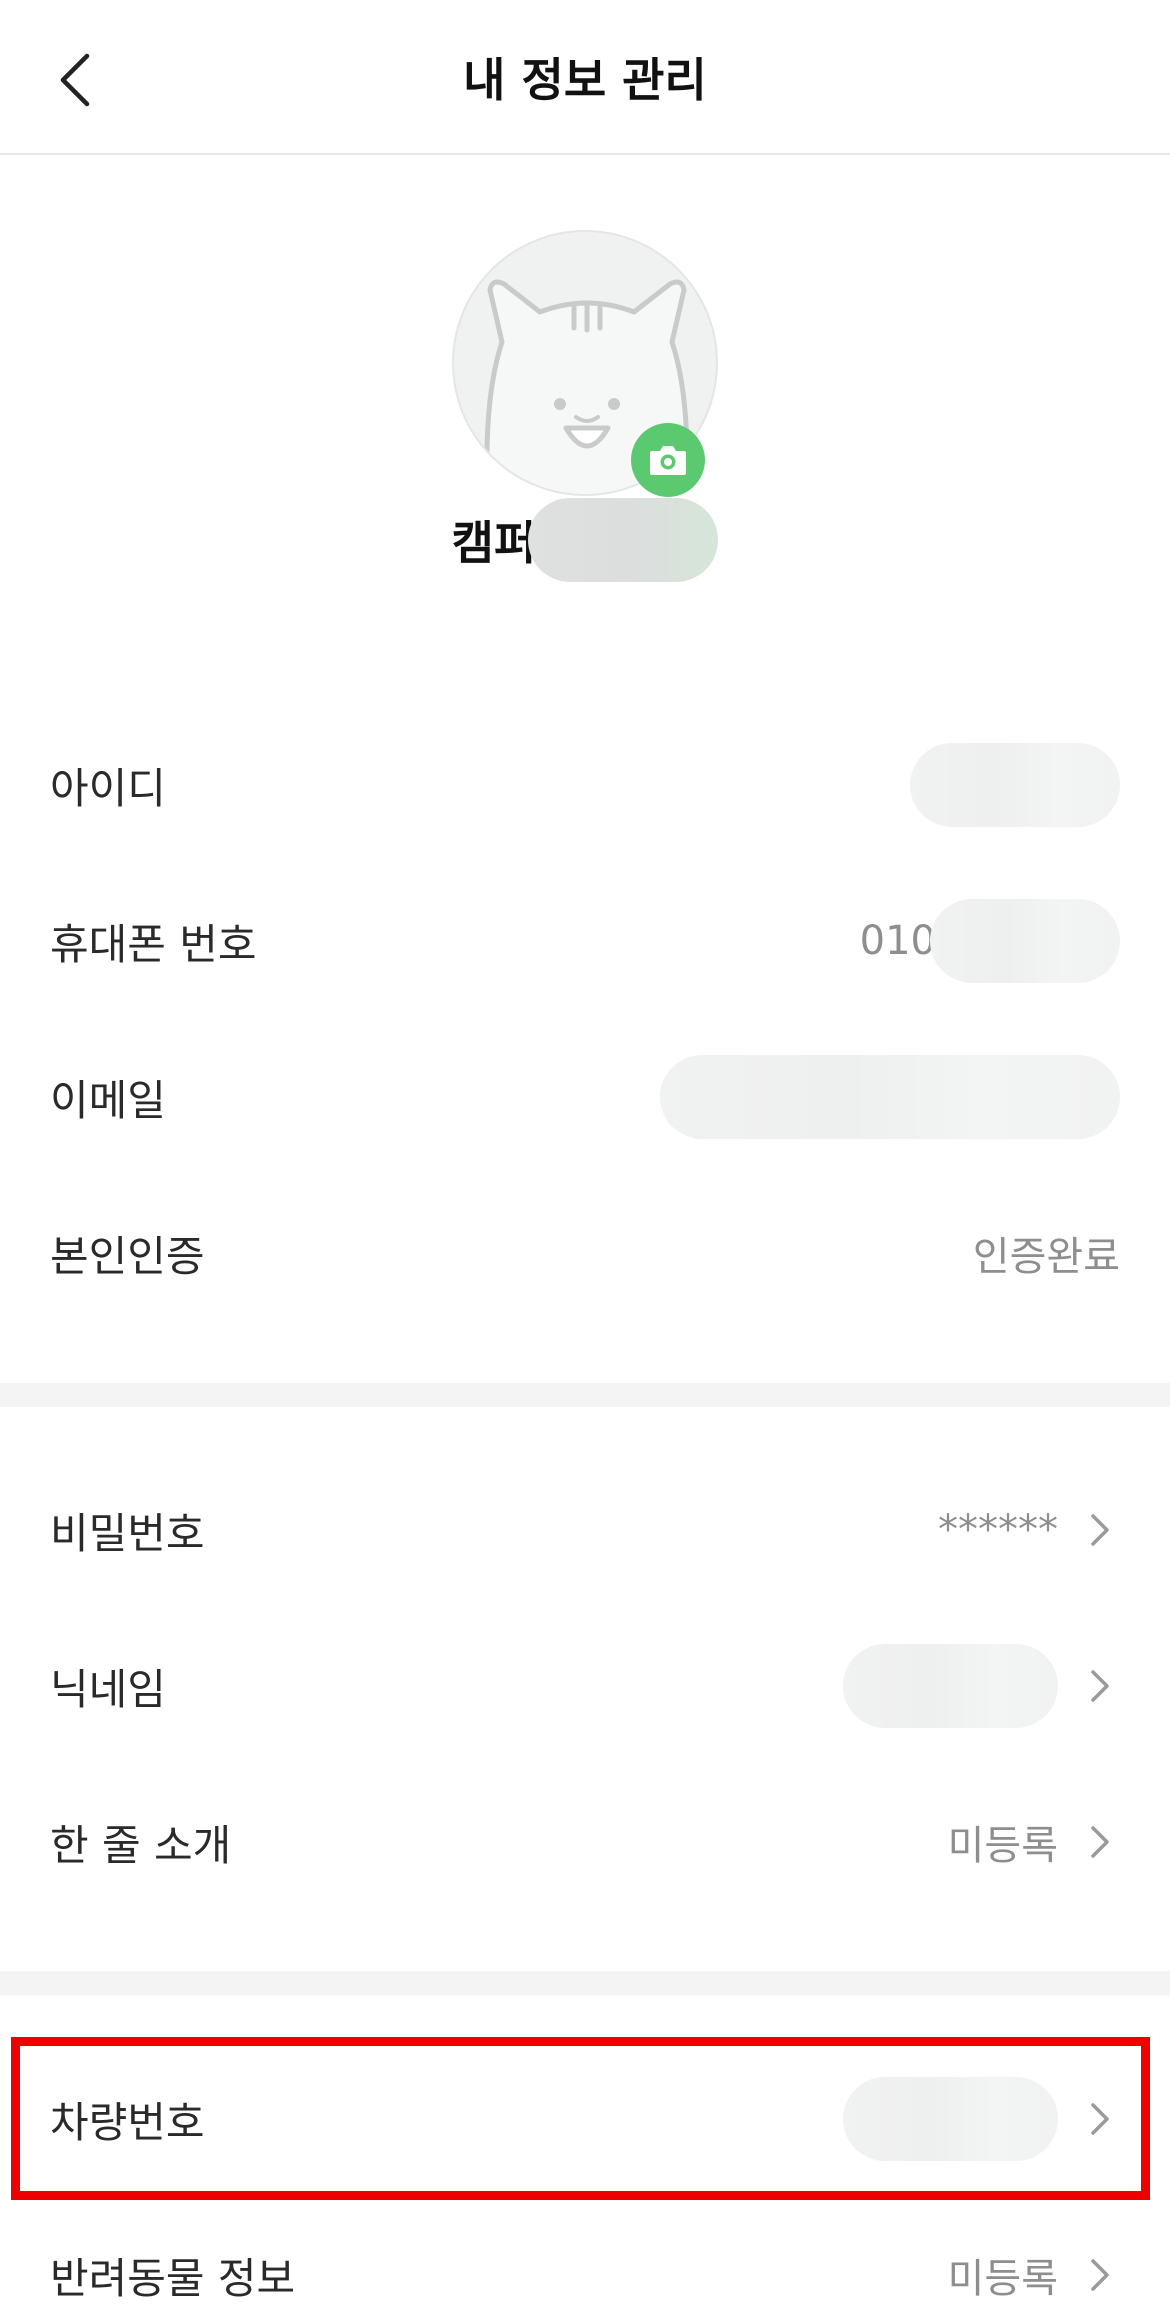  I want to click on pet-info-status: 미등록, so click(1002, 2279).